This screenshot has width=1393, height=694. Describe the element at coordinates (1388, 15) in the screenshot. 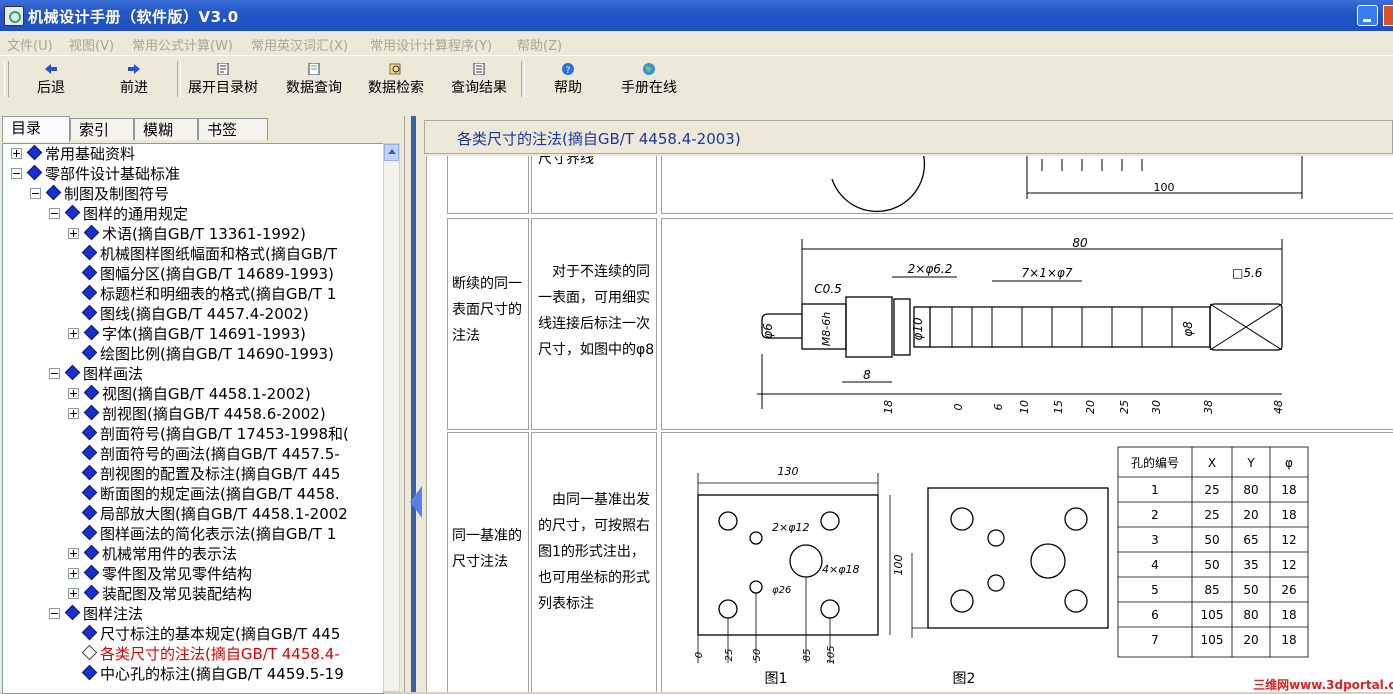

I see `close-button` at that location.